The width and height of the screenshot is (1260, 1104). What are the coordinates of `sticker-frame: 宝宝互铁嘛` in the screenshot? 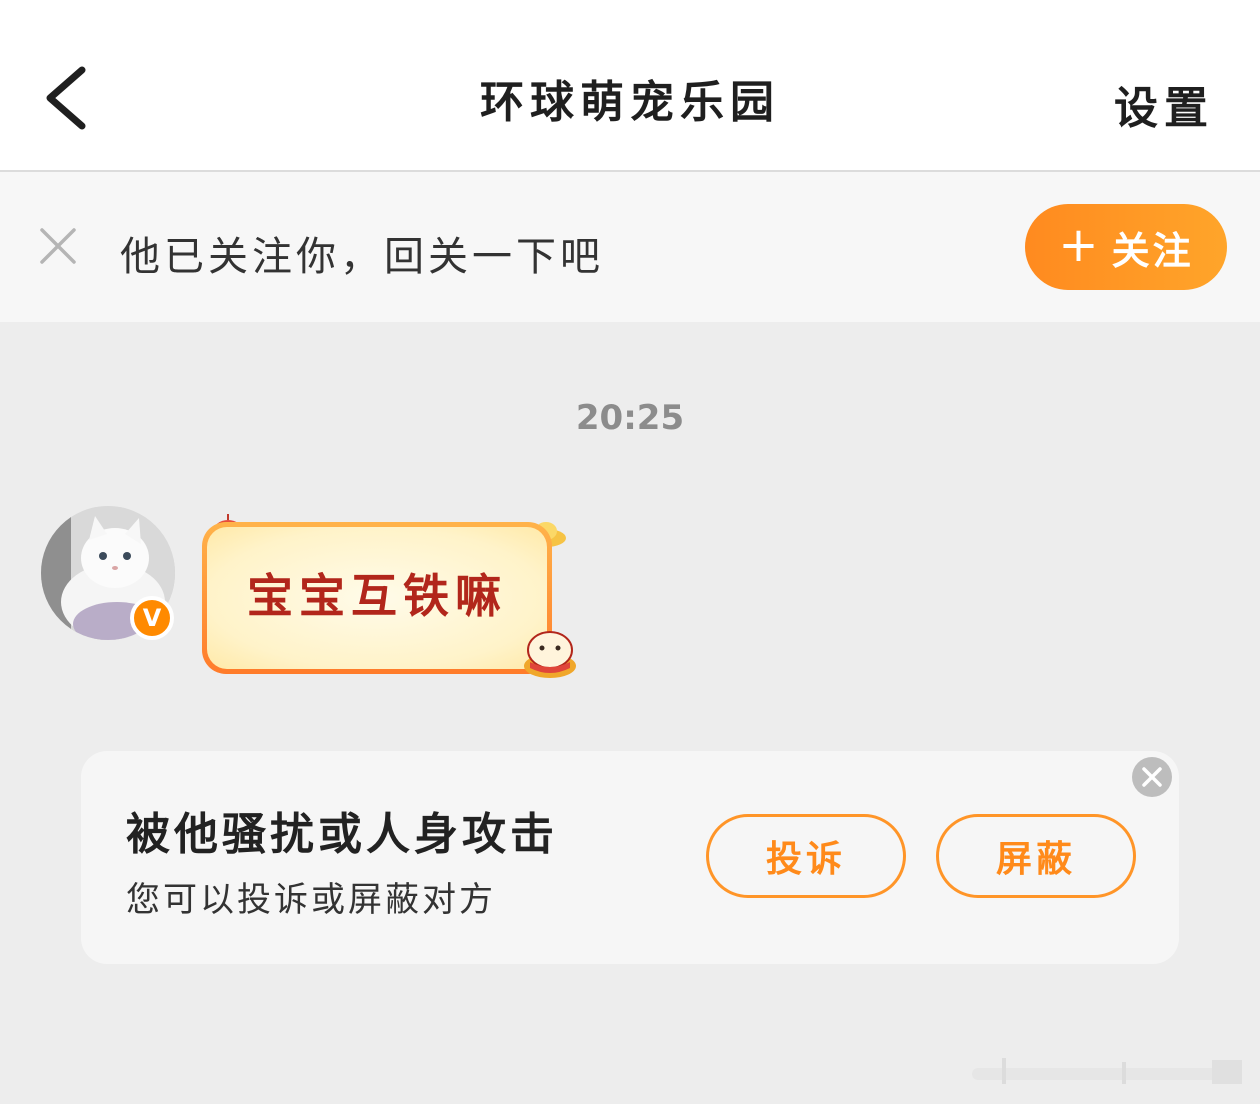 It's located at (377, 598).